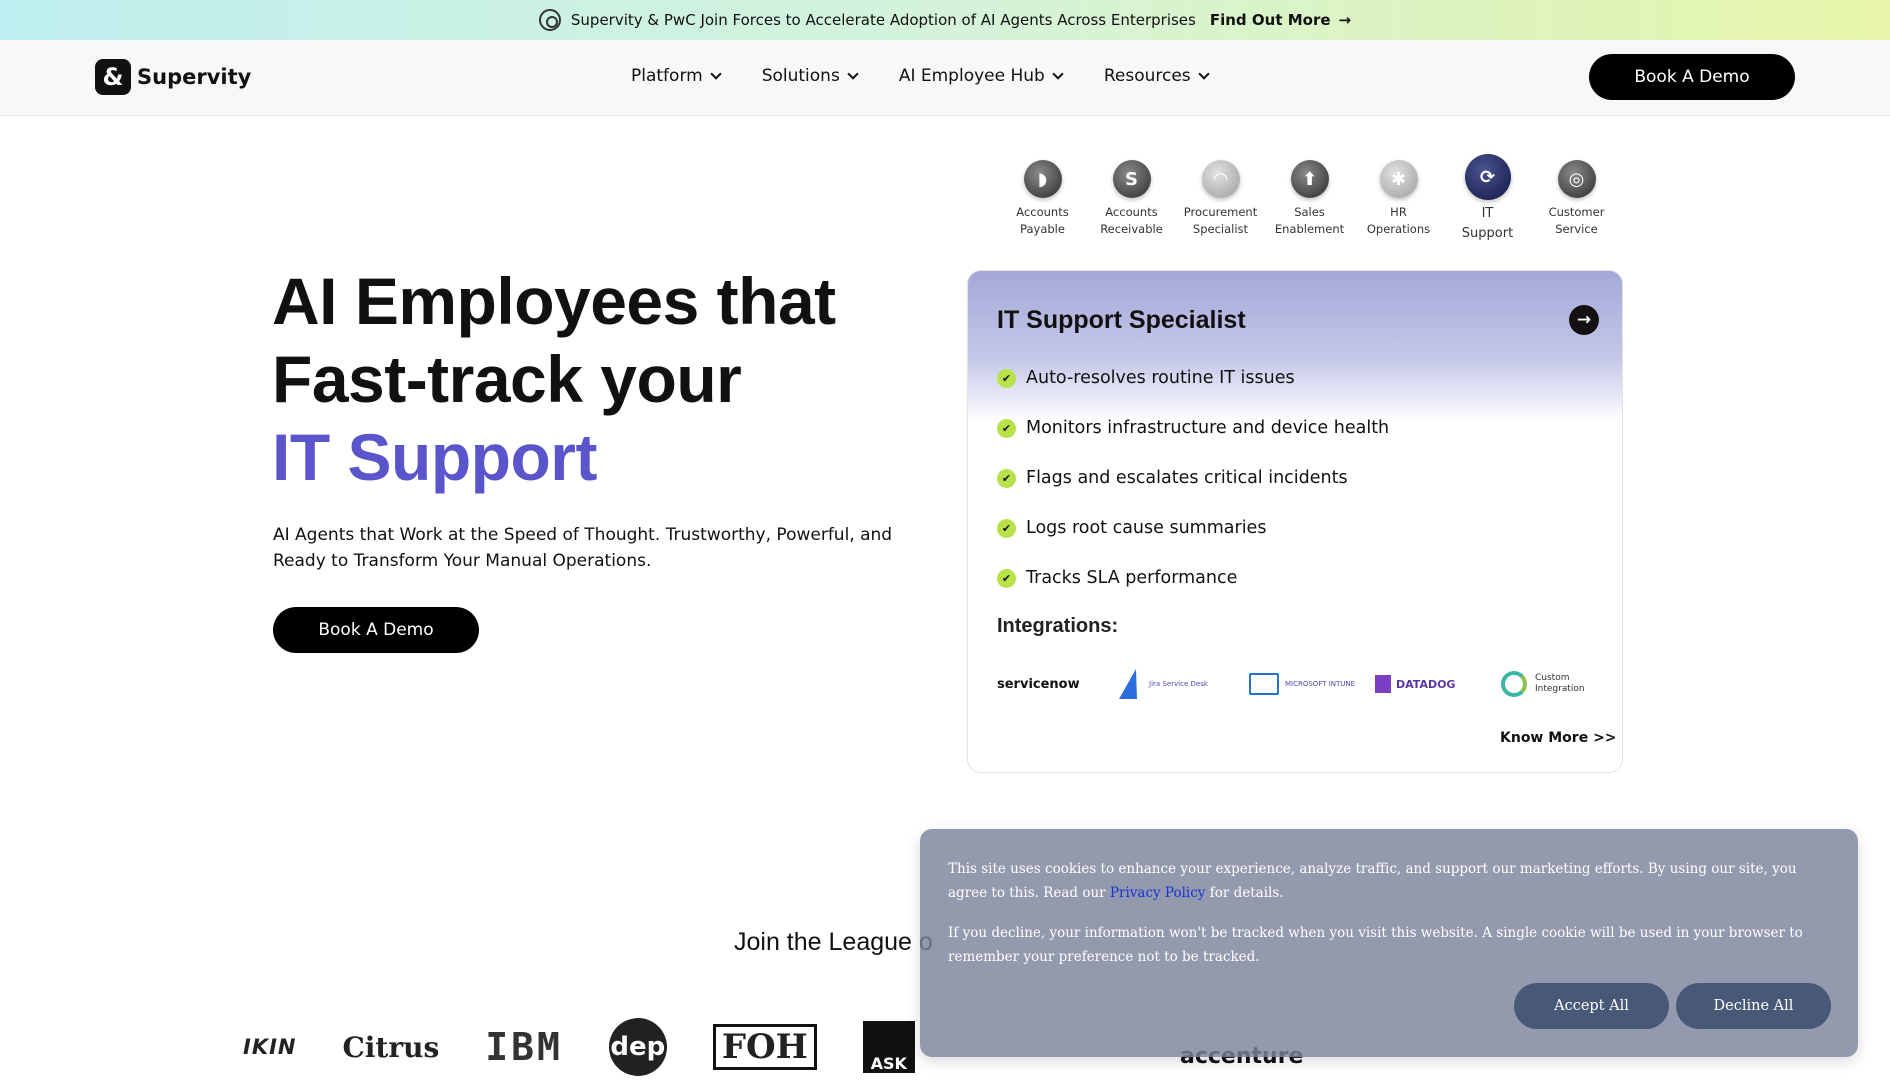 This screenshot has height=1090, width=1890. Describe the element at coordinates (888, 1047) in the screenshot. I see `ask-logo: ASK` at that location.